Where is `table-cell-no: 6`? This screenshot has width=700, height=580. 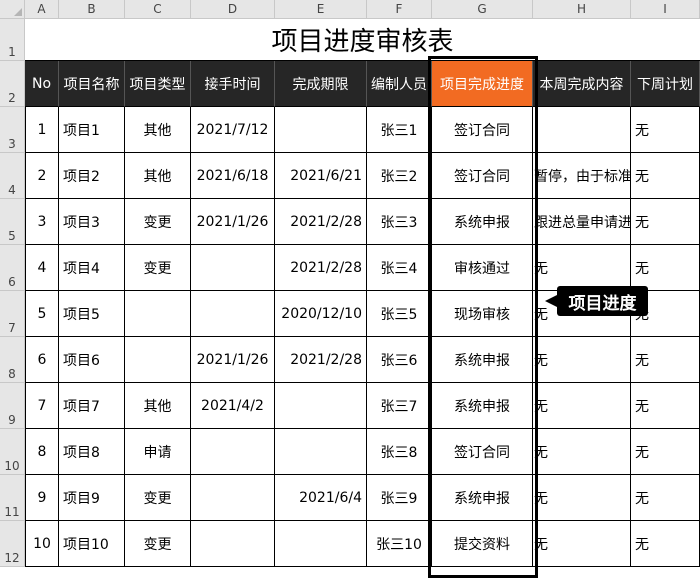 table-cell-no: 6 is located at coordinates (42, 360).